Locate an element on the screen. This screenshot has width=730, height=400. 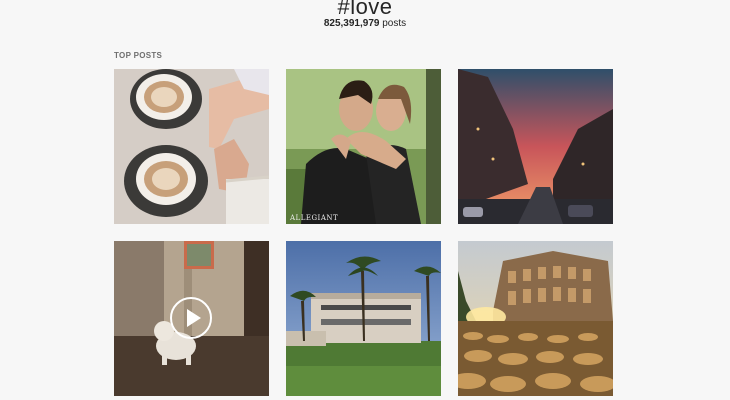
post-caption: ALLEGIANT is located at coordinates (314, 218).